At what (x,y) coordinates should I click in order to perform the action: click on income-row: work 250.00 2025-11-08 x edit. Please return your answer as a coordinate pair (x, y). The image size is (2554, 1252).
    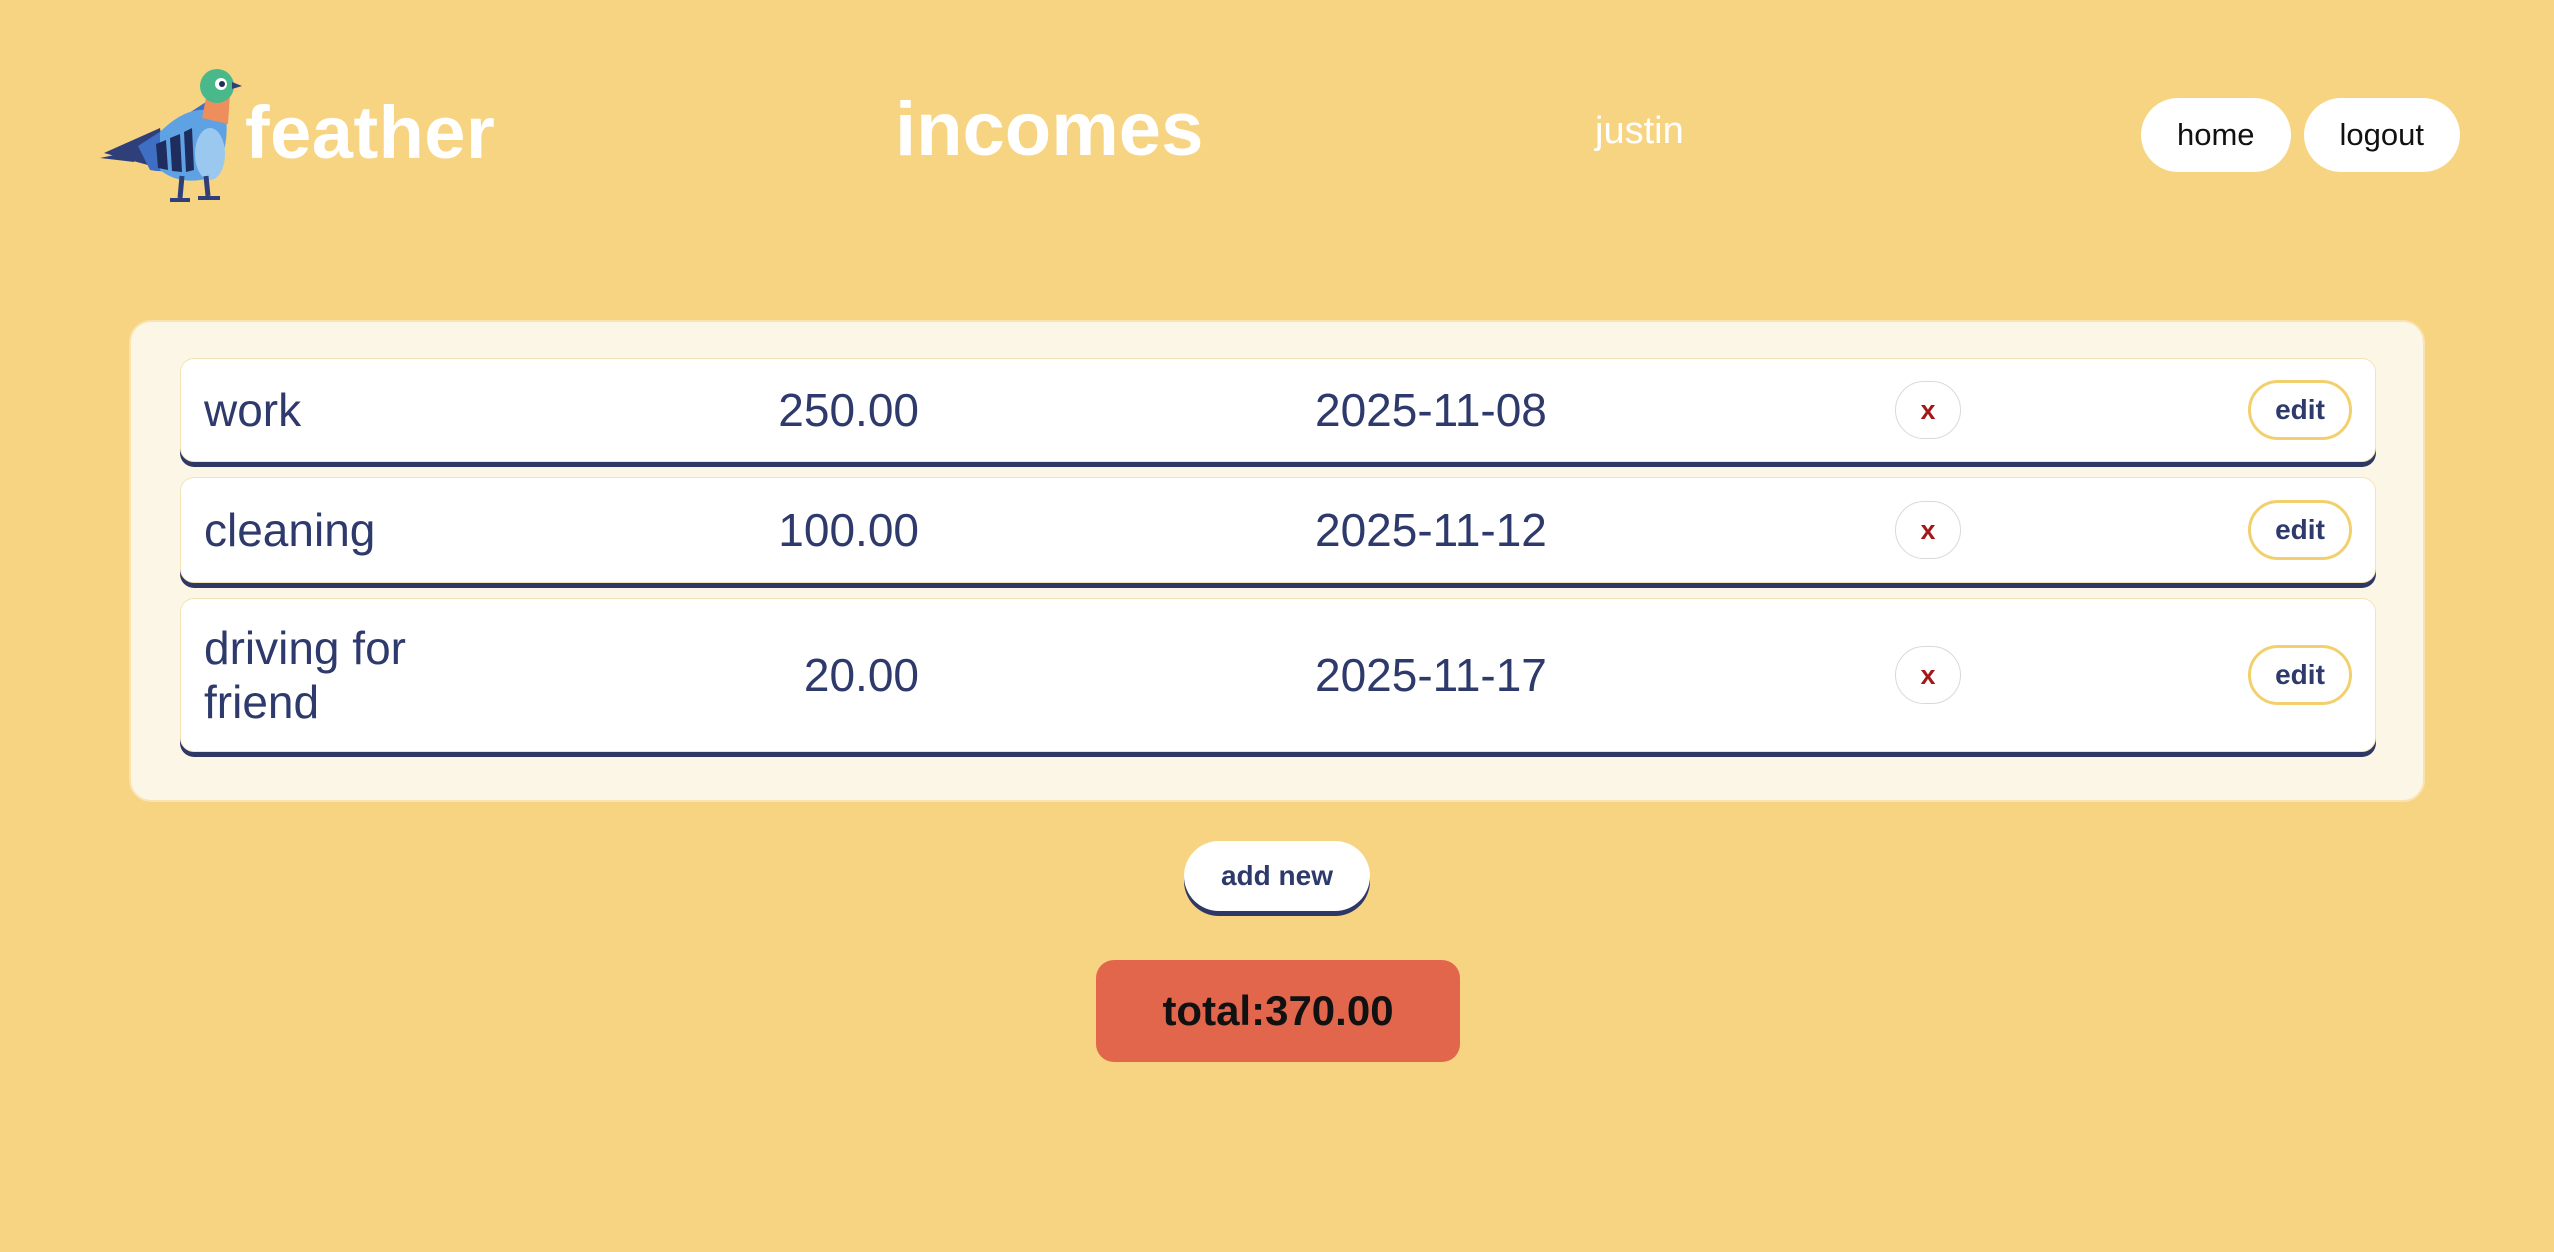
    Looking at the image, I should click on (1278, 410).